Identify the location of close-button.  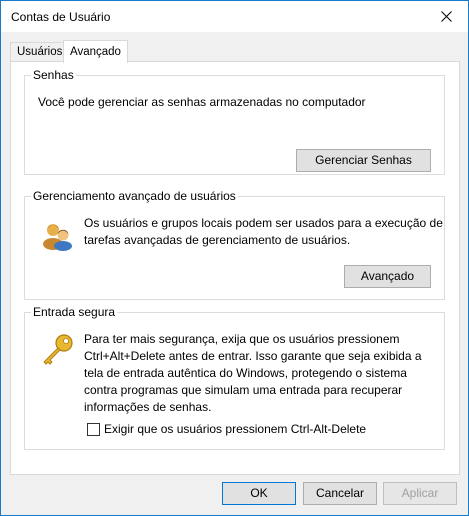
(446, 16).